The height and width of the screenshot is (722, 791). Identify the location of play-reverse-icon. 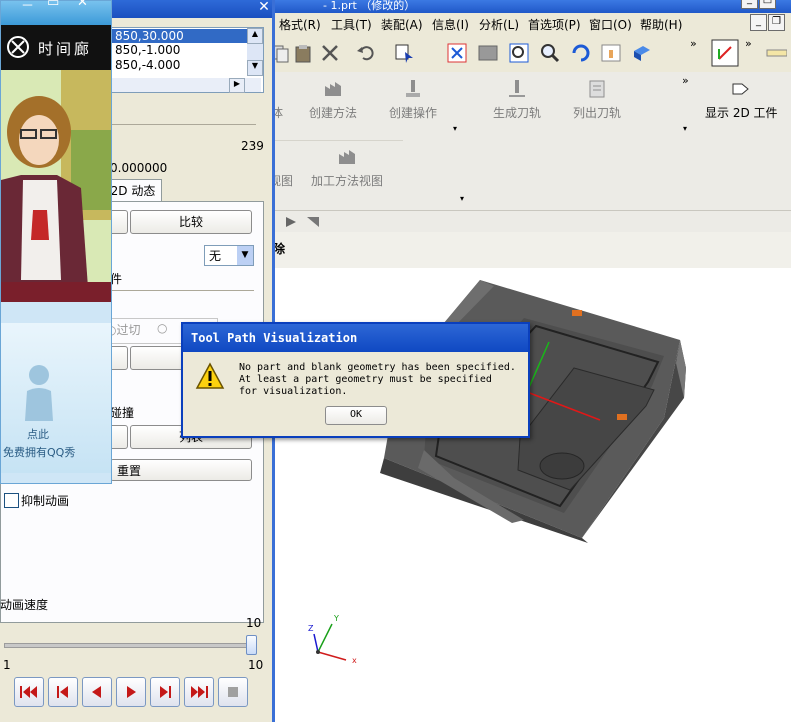
(96, 692).